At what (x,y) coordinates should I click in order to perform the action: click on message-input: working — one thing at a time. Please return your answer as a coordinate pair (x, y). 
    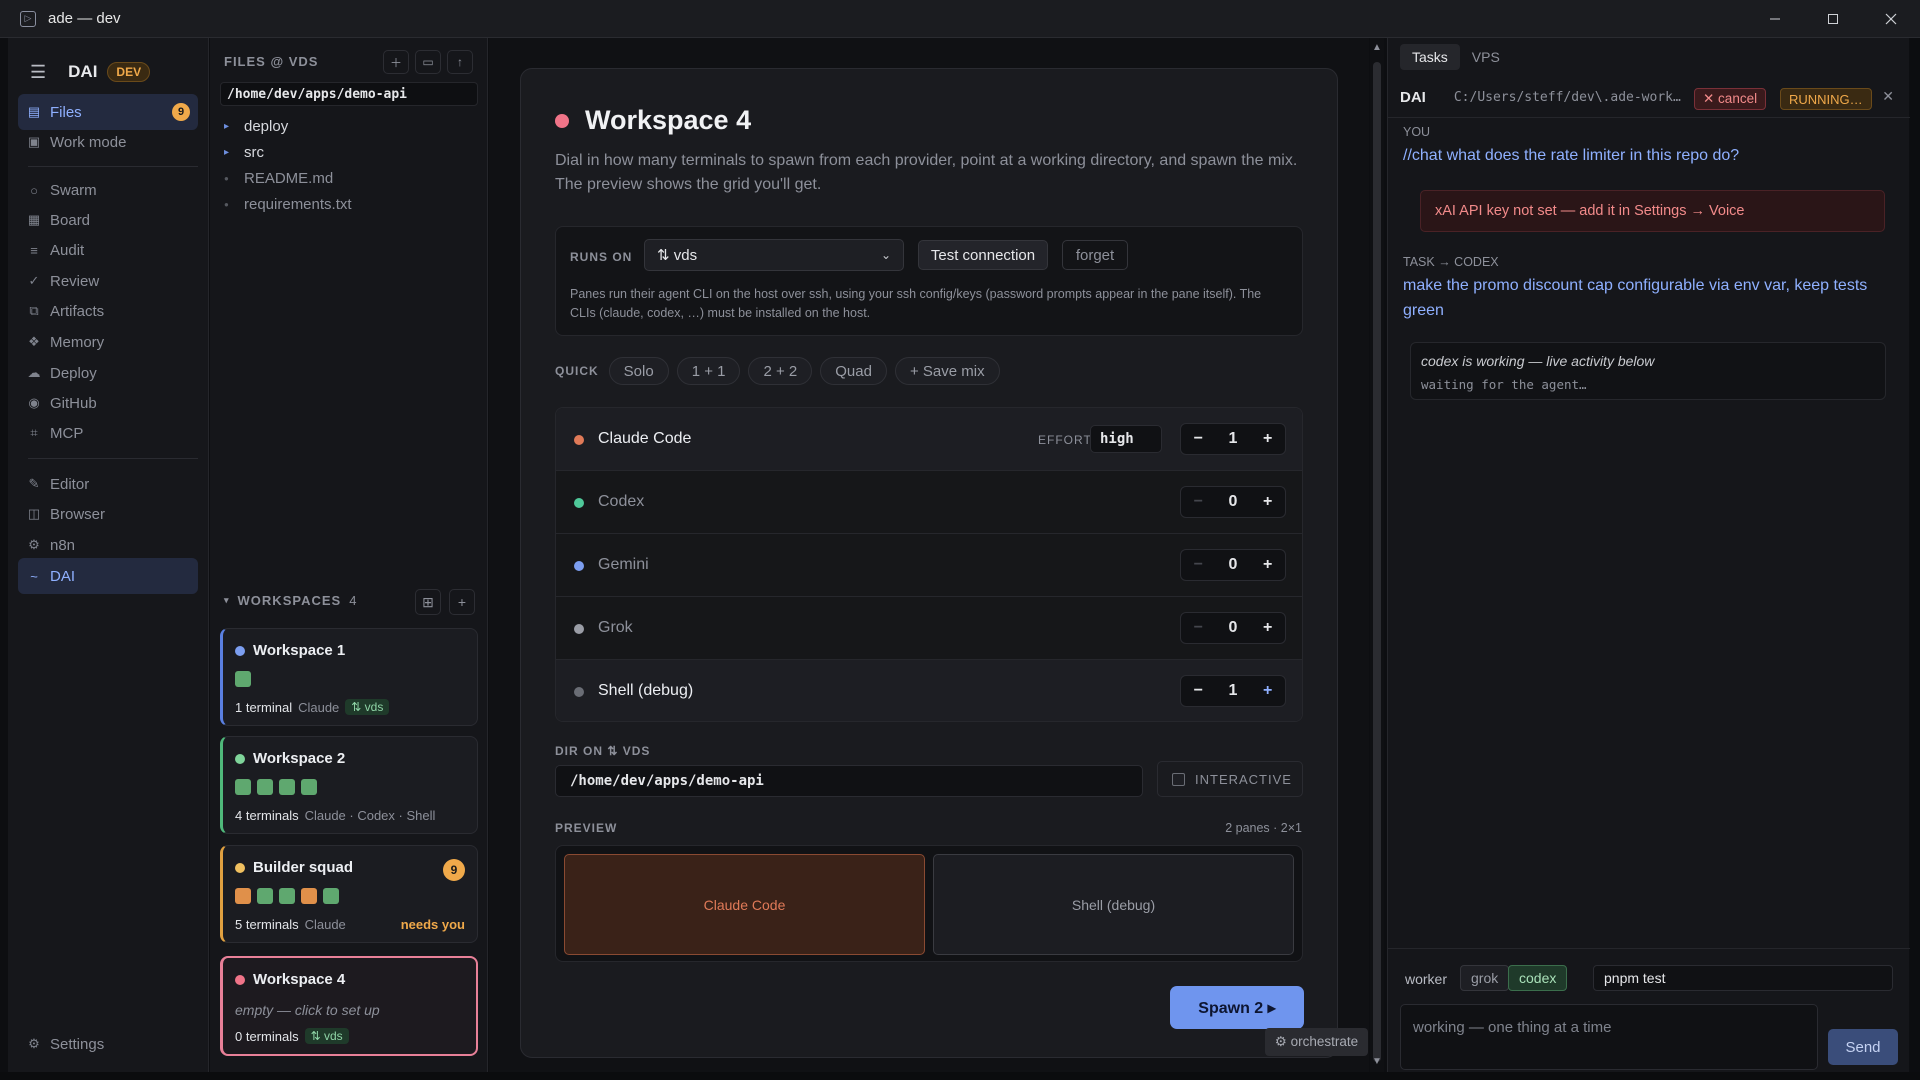
    Looking at the image, I should click on (1609, 1037).